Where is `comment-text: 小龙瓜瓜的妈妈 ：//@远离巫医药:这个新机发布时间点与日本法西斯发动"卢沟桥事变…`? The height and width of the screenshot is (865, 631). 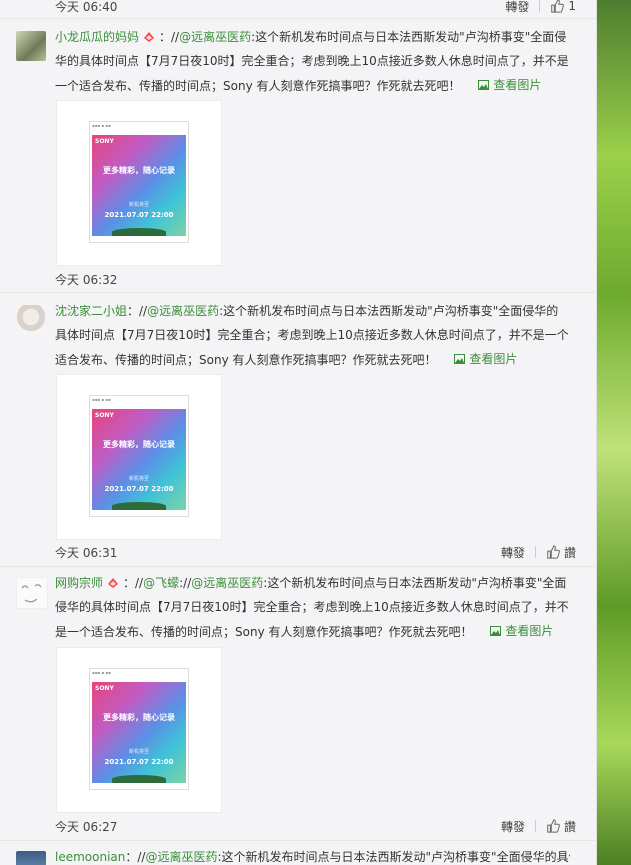 comment-text: 小龙瓜瓜的妈妈 ：//@远离巫医药:这个新机发布时间点与日本法西斯发动"卢沟桥事变… is located at coordinates (312, 61).